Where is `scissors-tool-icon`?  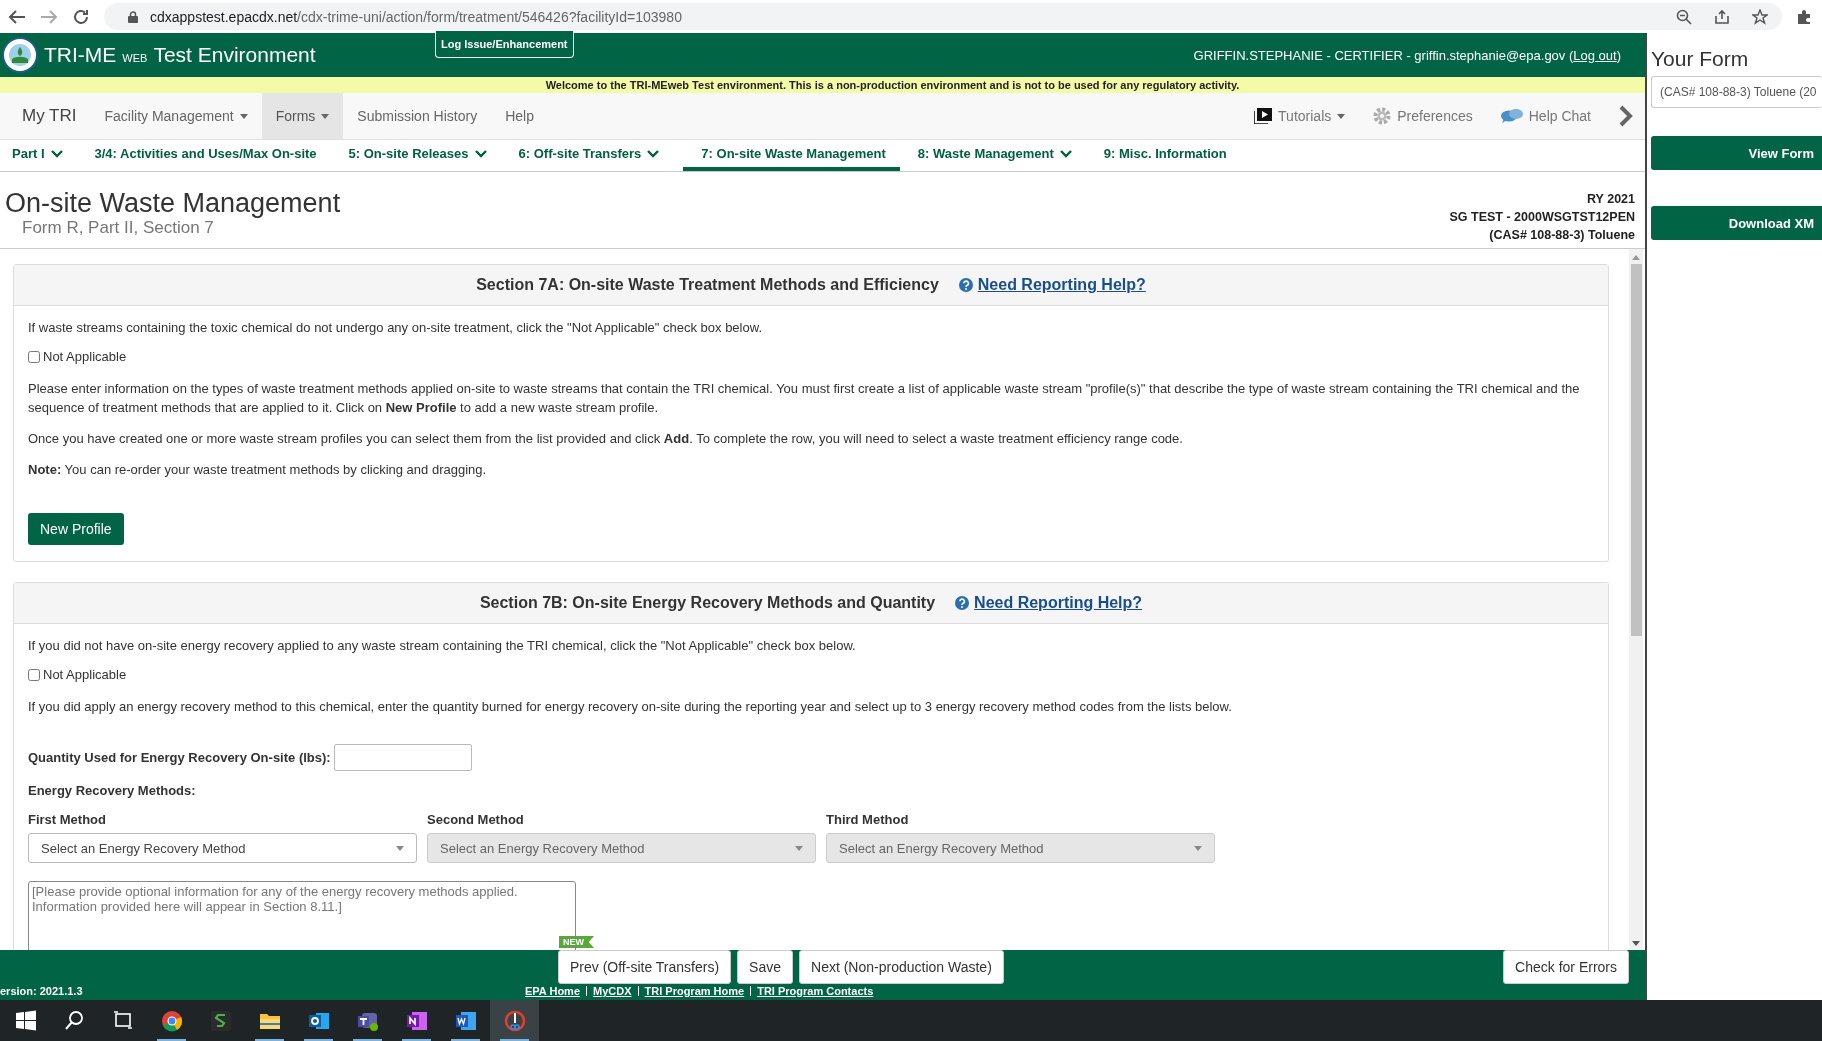
scissors-tool-icon is located at coordinates (514, 1020).